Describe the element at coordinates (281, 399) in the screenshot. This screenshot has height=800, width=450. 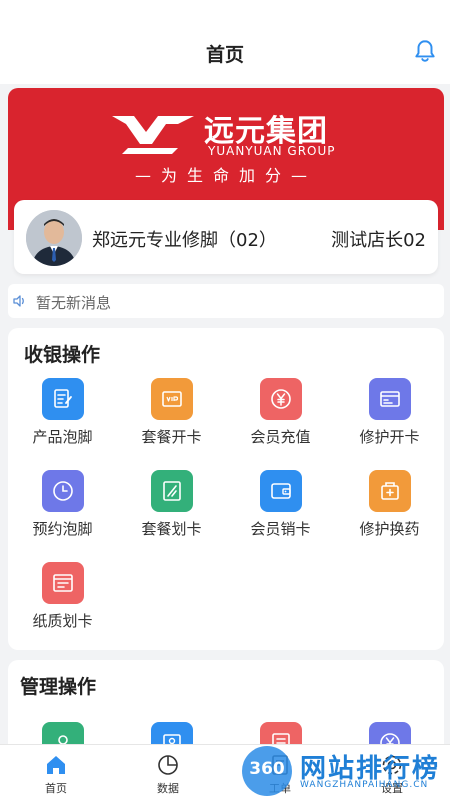
I see `yuan-icon` at that location.